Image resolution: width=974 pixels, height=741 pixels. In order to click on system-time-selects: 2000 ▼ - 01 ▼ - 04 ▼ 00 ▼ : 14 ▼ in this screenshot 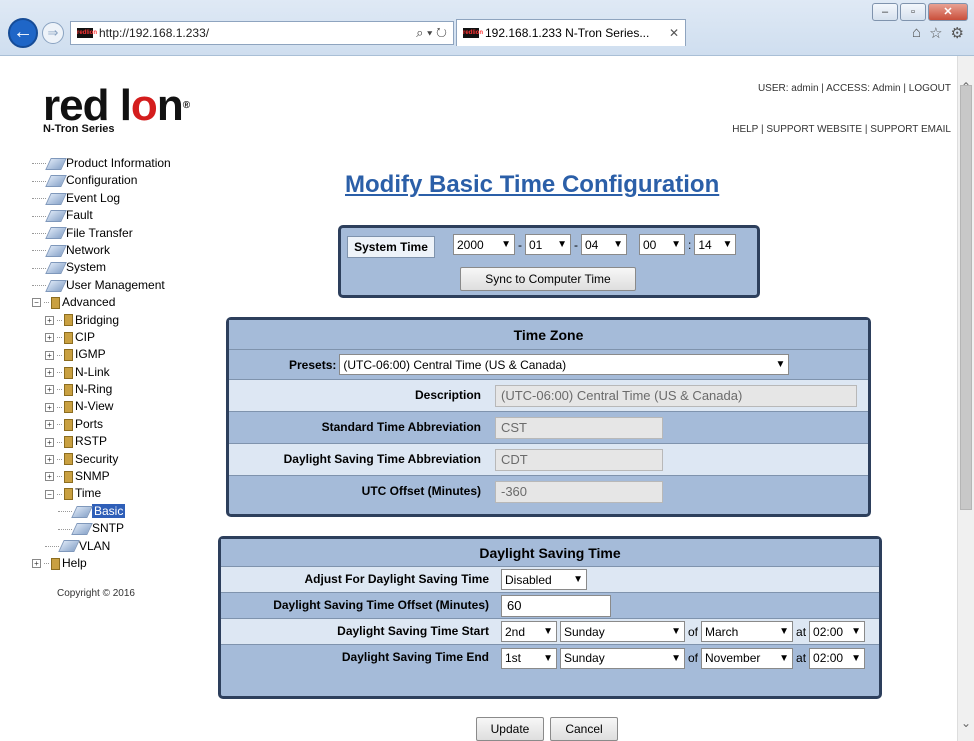, I will do `click(595, 244)`.